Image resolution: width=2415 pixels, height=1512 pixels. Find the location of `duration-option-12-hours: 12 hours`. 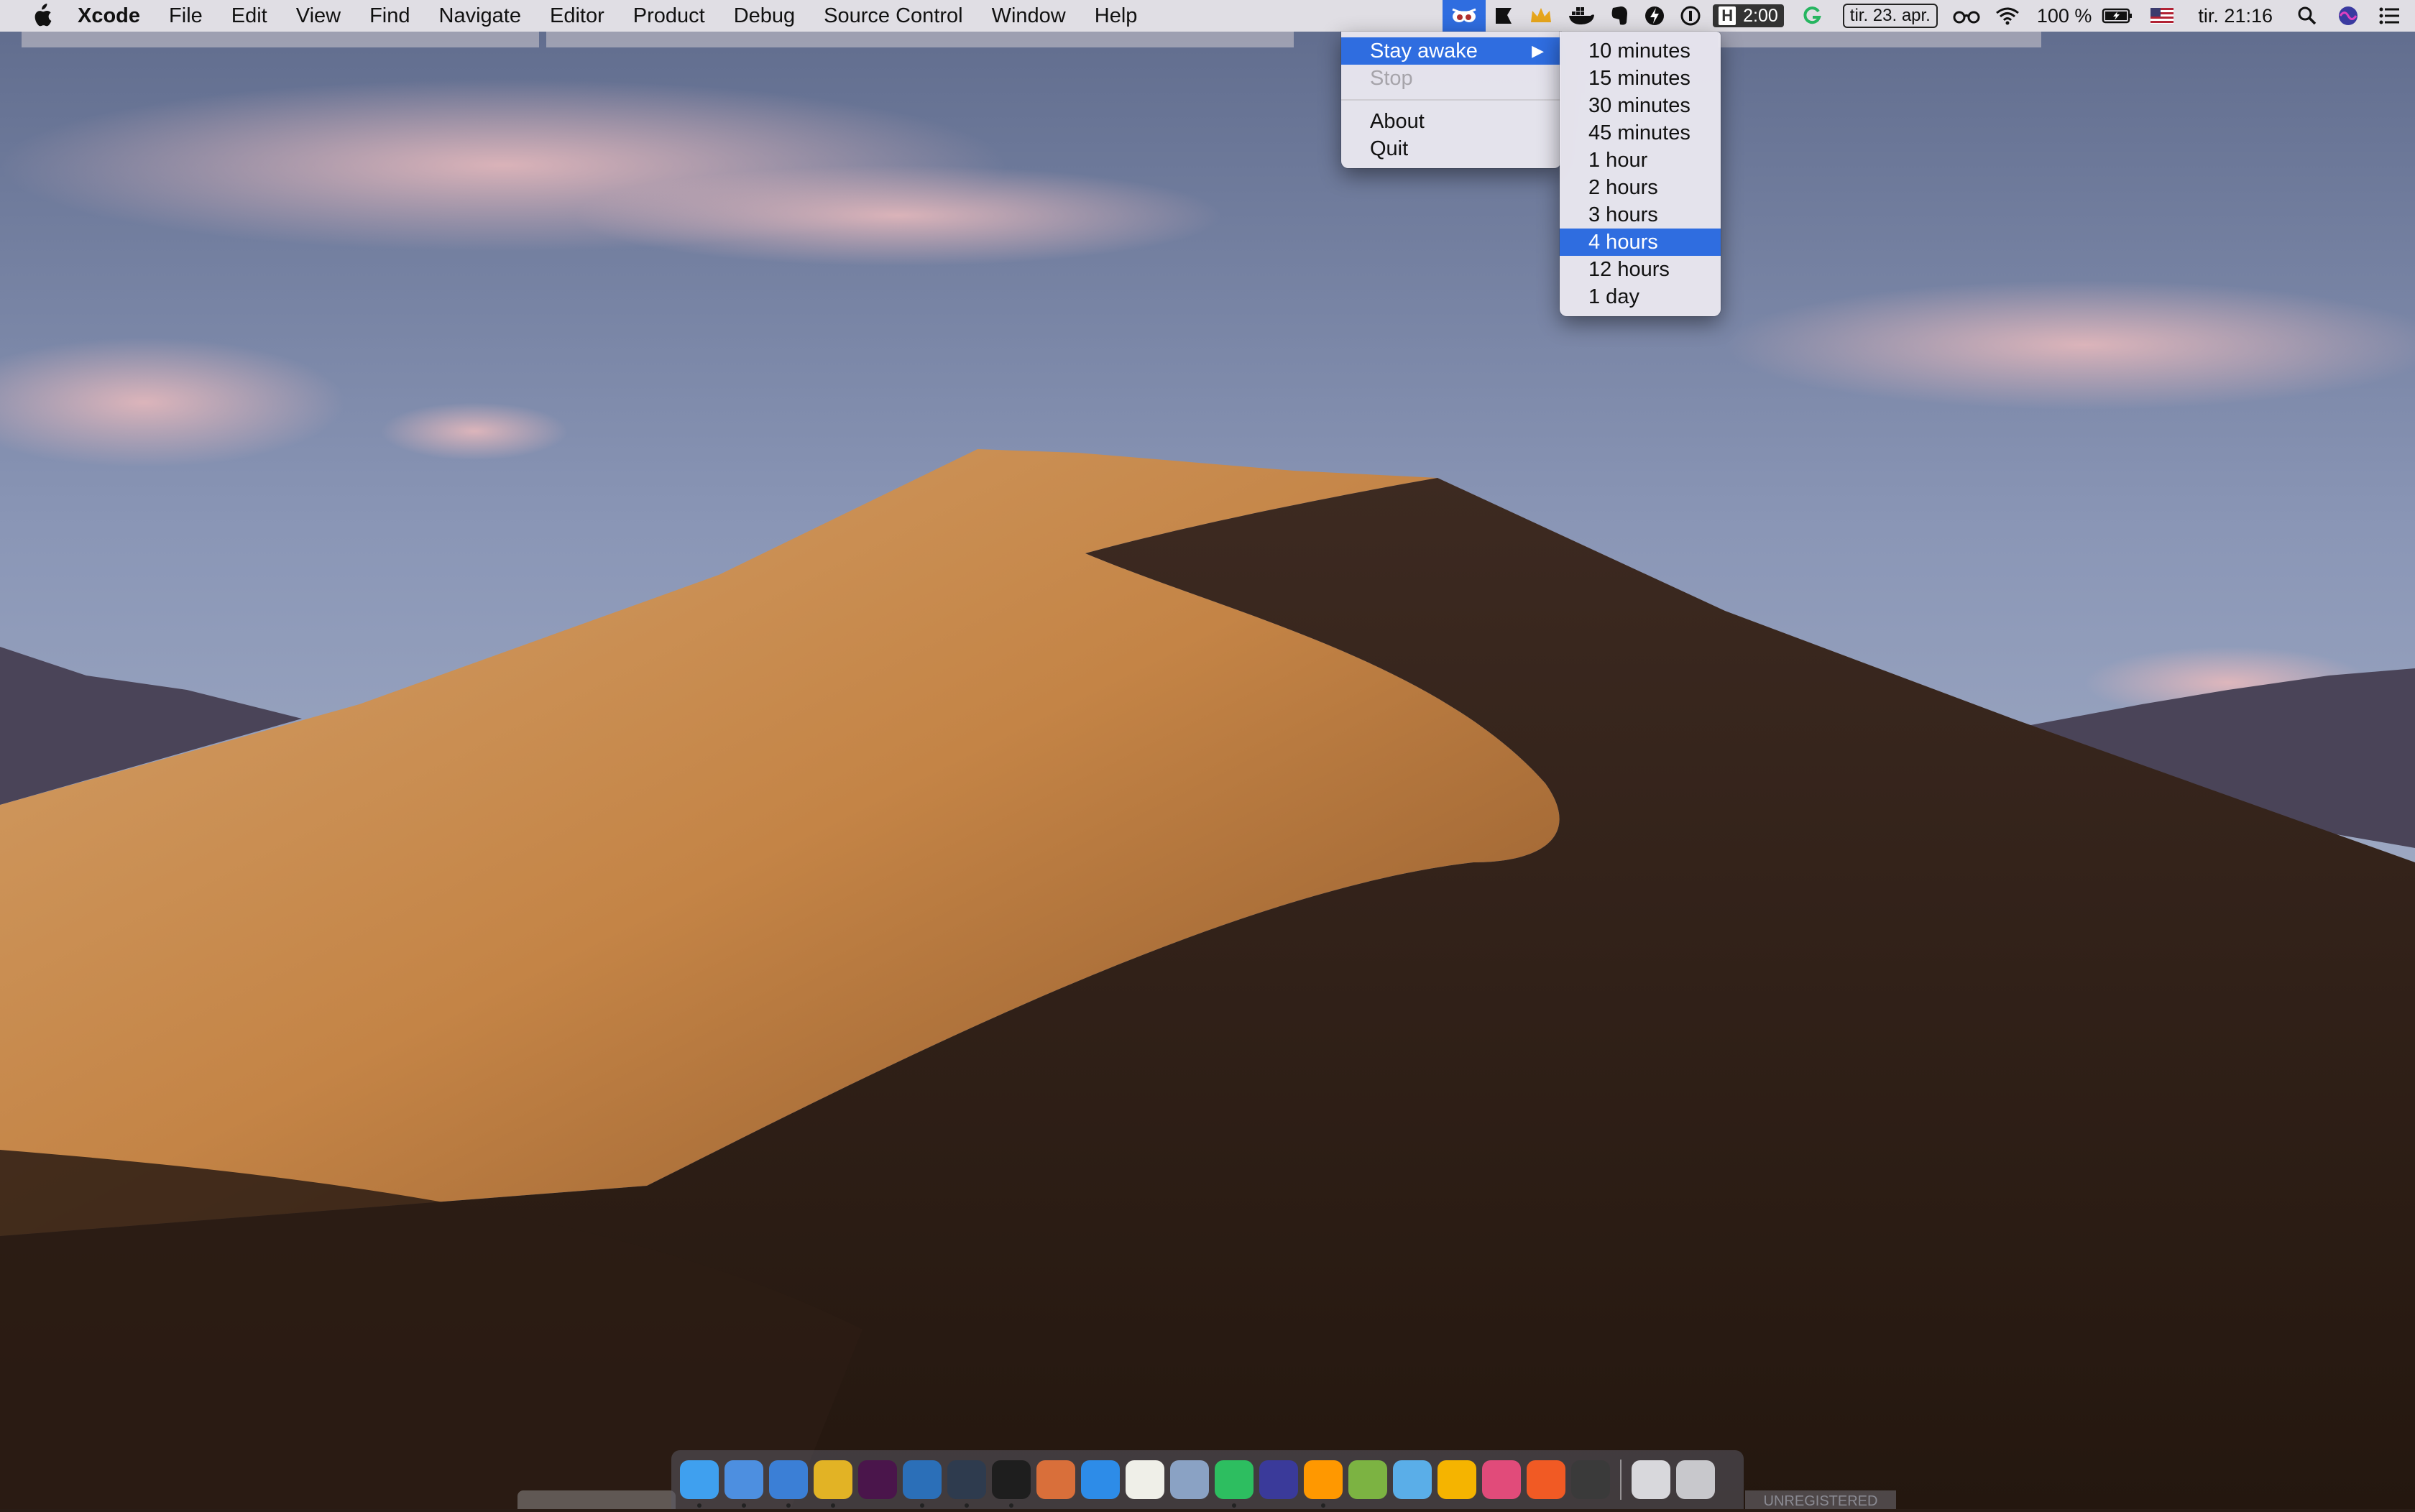

duration-option-12-hours: 12 hours is located at coordinates (1640, 269).